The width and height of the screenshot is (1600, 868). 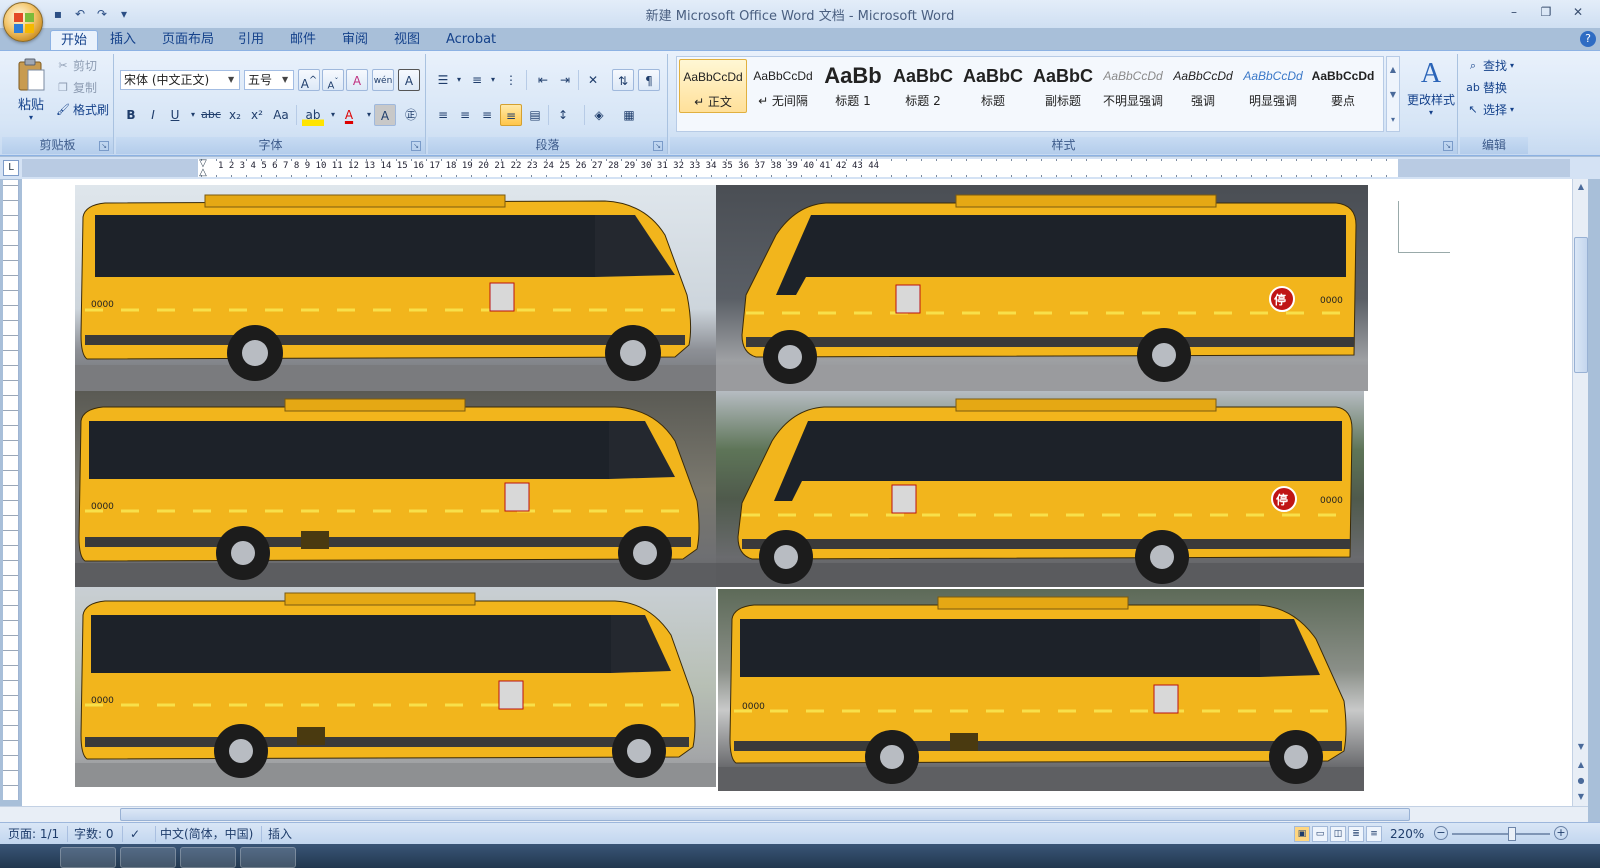 What do you see at coordinates (565, 80) in the screenshot?
I see `increase-indent-icon: ⇥` at bounding box center [565, 80].